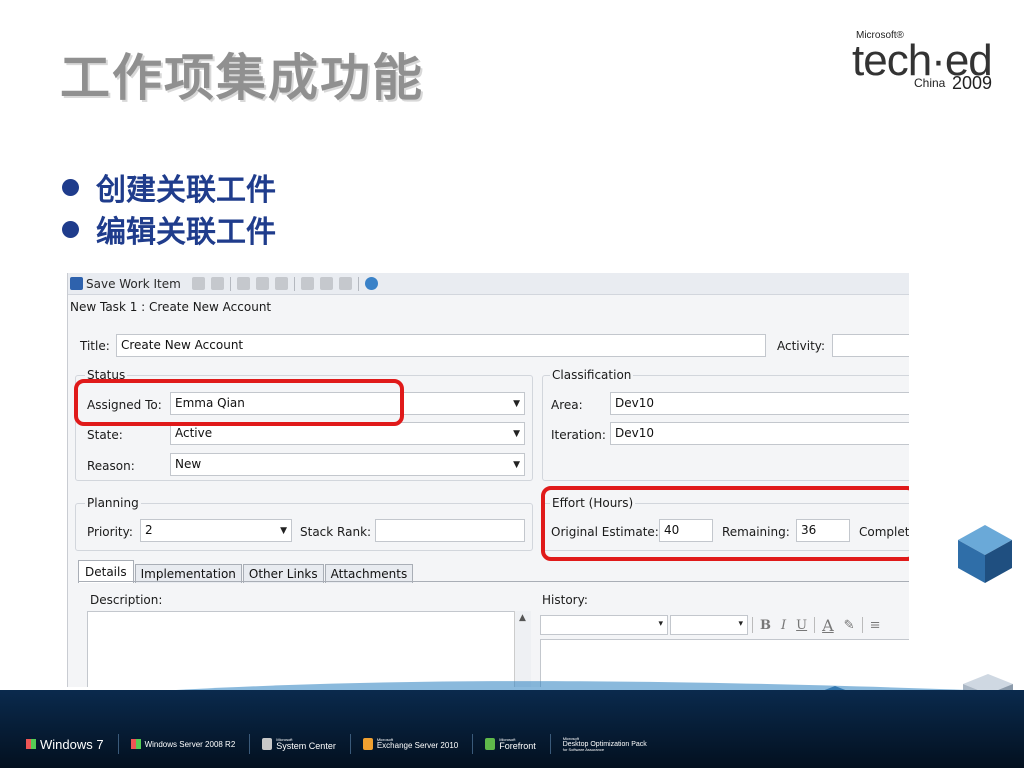 Image resolution: width=1024 pixels, height=768 pixels. Describe the element at coordinates (113, 503) in the screenshot. I see `planning-header: Planning` at that location.